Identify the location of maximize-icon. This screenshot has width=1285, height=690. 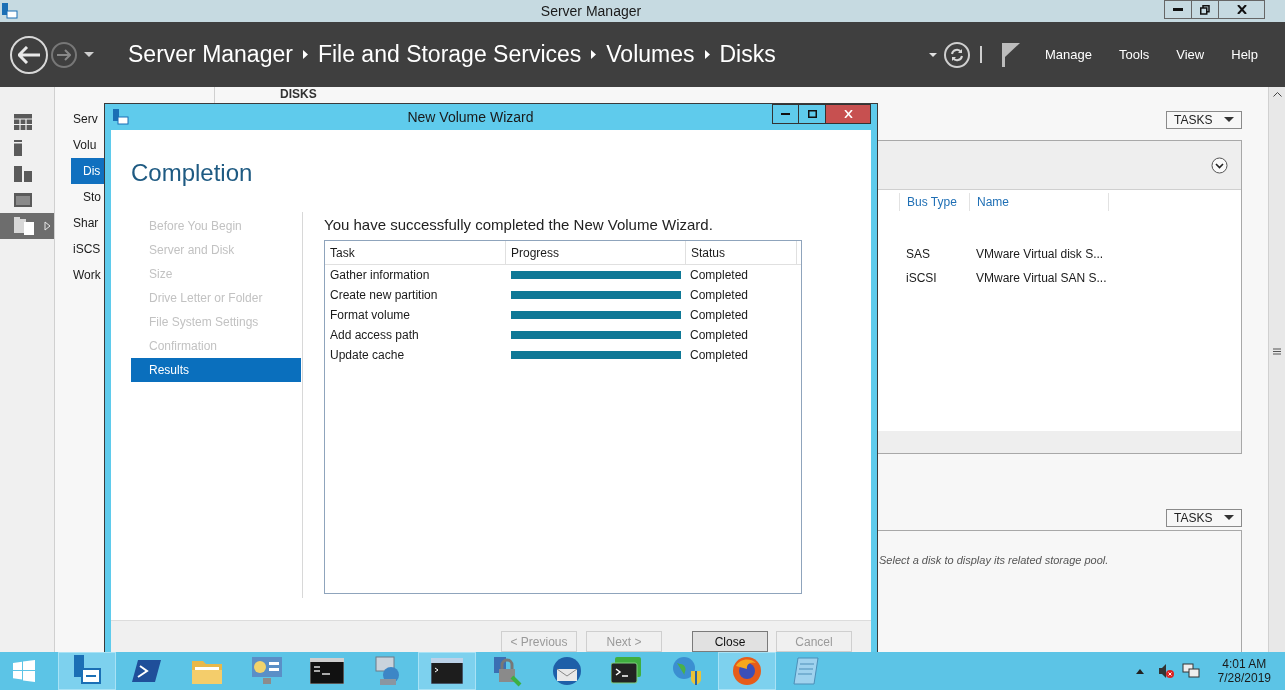
(812, 114).